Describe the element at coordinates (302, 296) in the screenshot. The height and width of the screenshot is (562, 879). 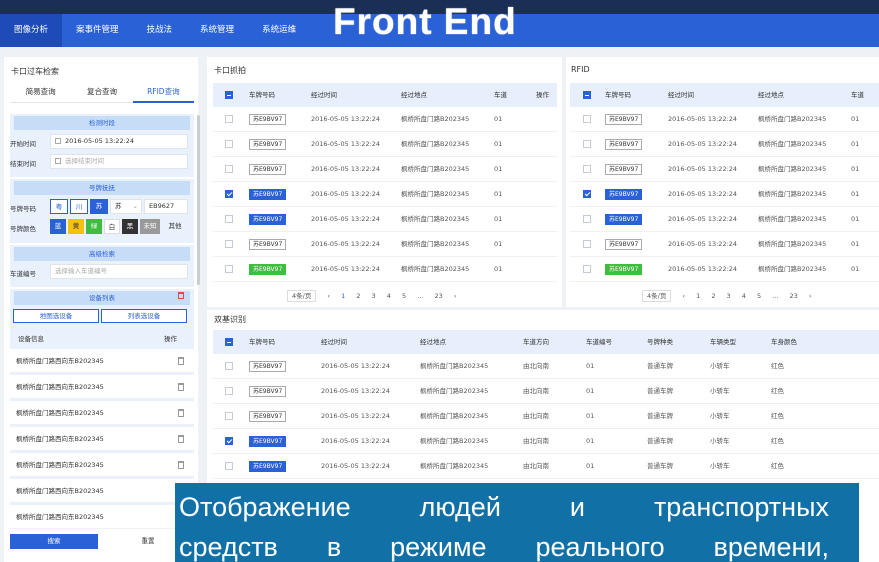
I see `page-size-select: 4条/页` at that location.